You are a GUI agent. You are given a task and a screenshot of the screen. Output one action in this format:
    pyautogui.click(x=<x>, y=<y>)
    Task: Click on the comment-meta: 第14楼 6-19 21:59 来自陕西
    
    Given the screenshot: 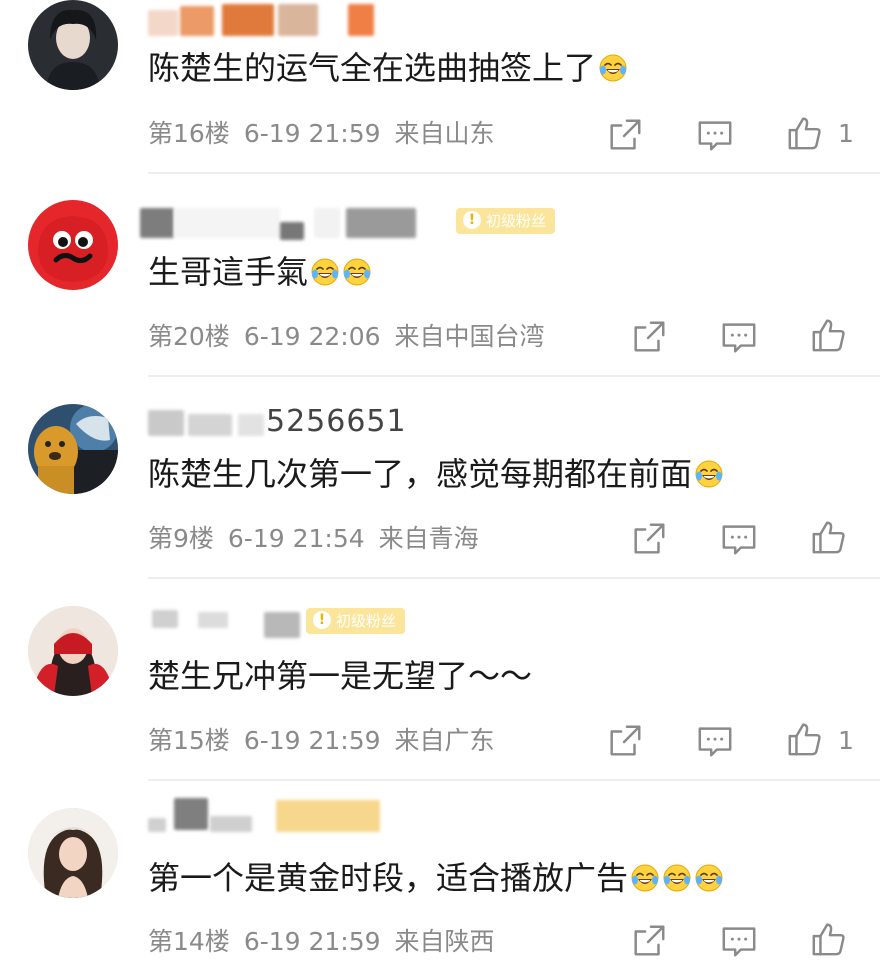 What is the action you would take?
    pyautogui.click(x=321, y=942)
    